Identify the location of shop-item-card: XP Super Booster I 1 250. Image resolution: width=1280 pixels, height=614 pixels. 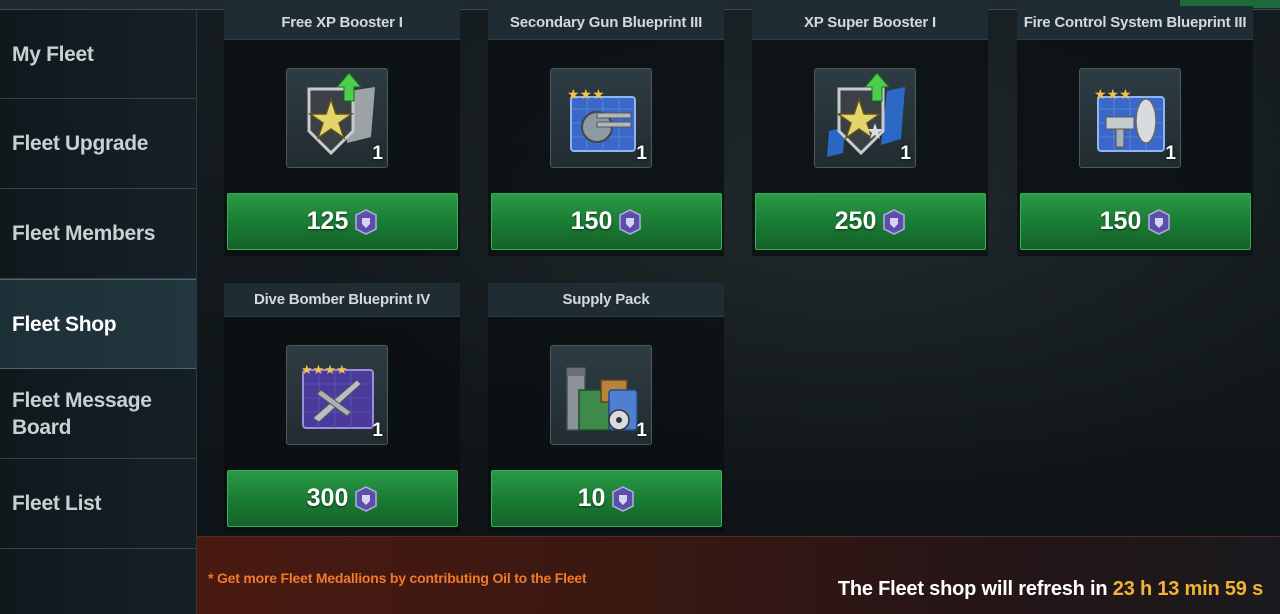
(870, 131).